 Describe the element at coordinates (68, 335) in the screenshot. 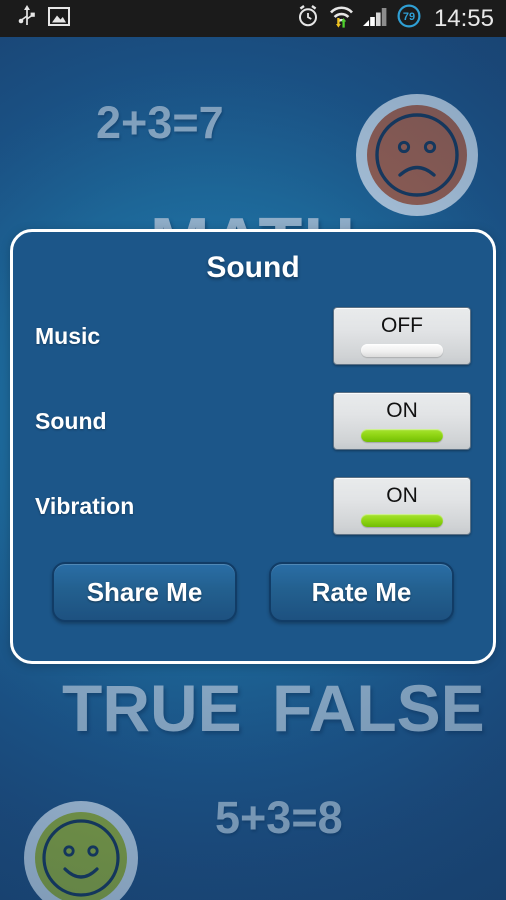

I see `row-label-music: Music` at that location.